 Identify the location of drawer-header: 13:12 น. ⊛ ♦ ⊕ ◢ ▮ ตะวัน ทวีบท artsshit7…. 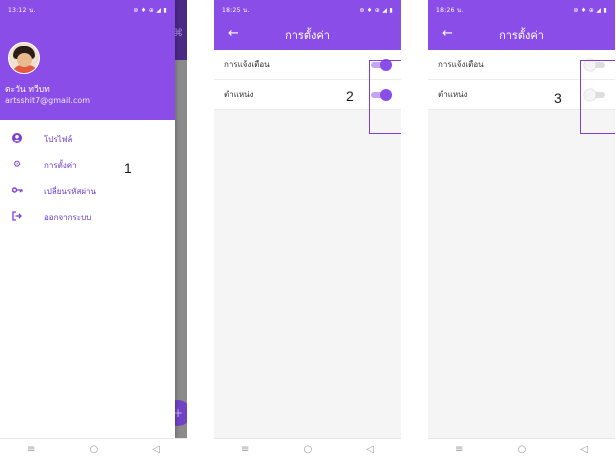
(87, 60).